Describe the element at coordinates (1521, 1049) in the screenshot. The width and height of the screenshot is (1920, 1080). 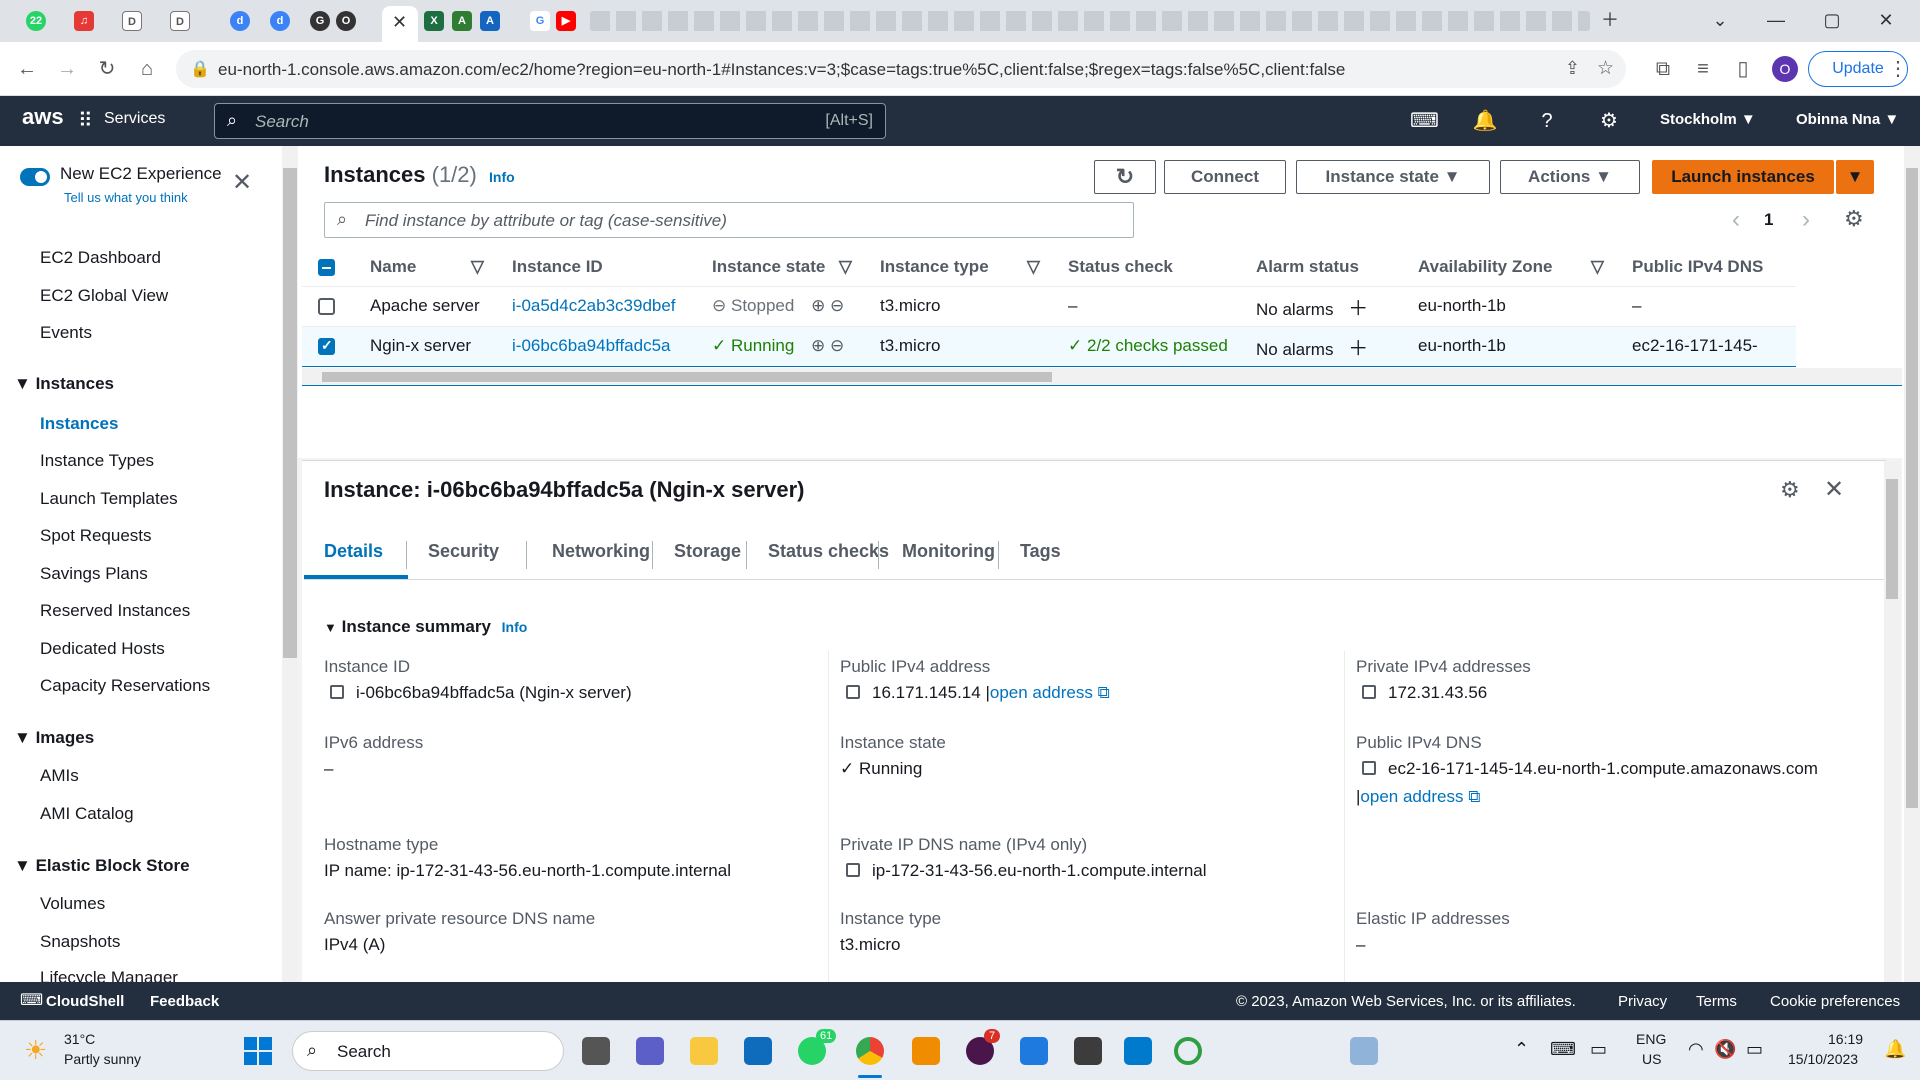
I see `show-hidden-icons: ⌃` at that location.